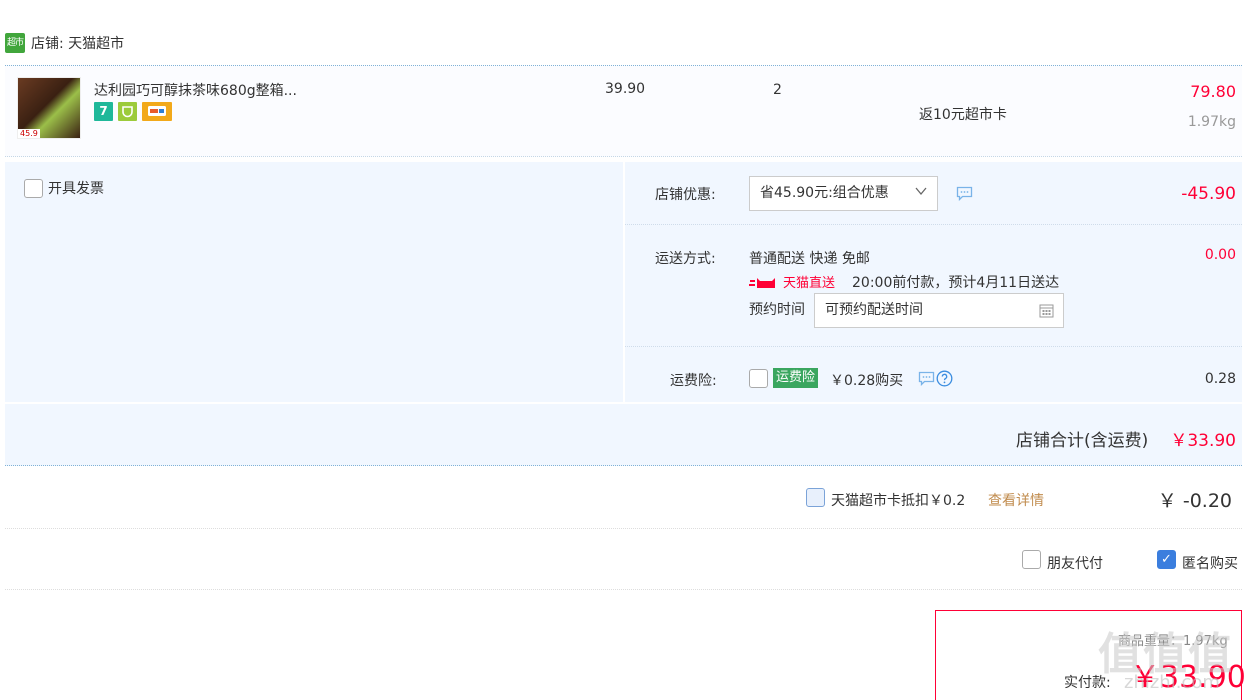 The width and height of the screenshot is (1248, 700). I want to click on rebate-text: 返10元超市卡, so click(963, 115).